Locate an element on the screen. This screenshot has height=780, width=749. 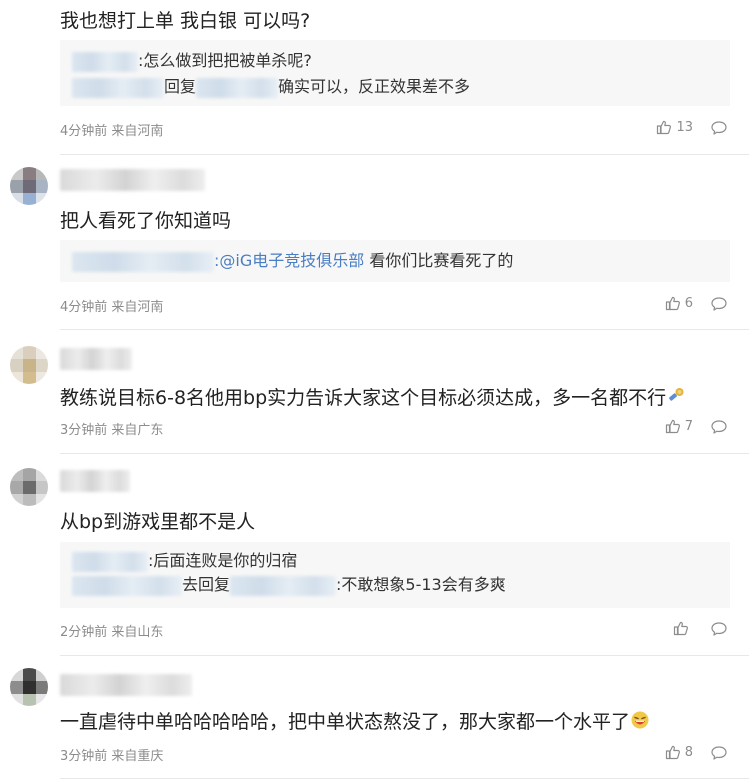
comment-text: 教练说目标6-8名他用bp实力告诉大家这个目标必须达成，多一名都不行 is located at coordinates (363, 398).